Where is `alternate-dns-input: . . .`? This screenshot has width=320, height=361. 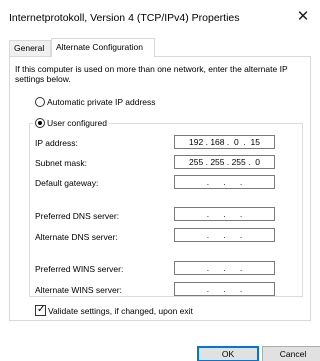 alternate-dns-input: . . . is located at coordinates (224, 235).